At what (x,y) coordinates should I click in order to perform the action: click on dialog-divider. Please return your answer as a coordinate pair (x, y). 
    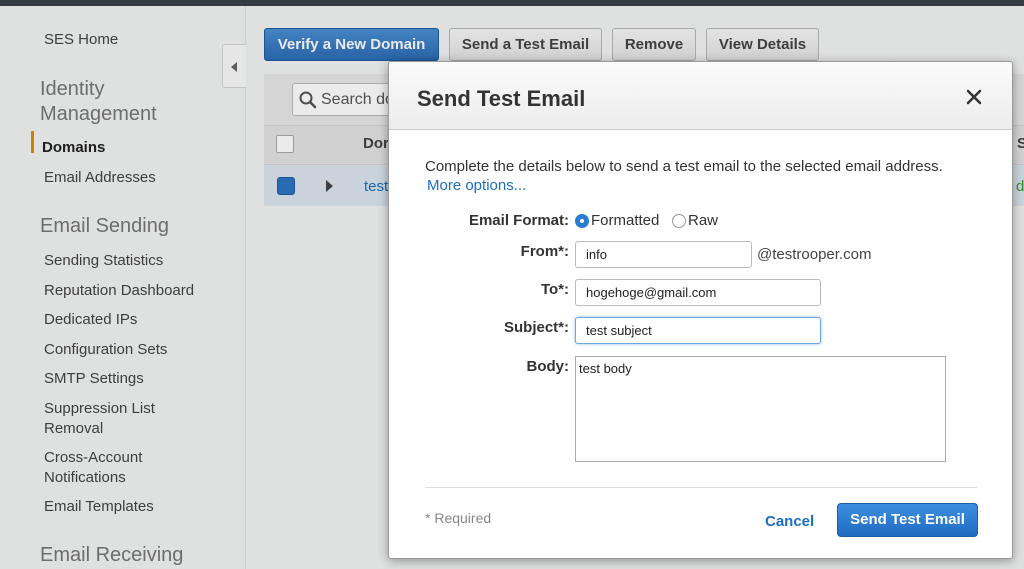
    Looking at the image, I should click on (701, 487).